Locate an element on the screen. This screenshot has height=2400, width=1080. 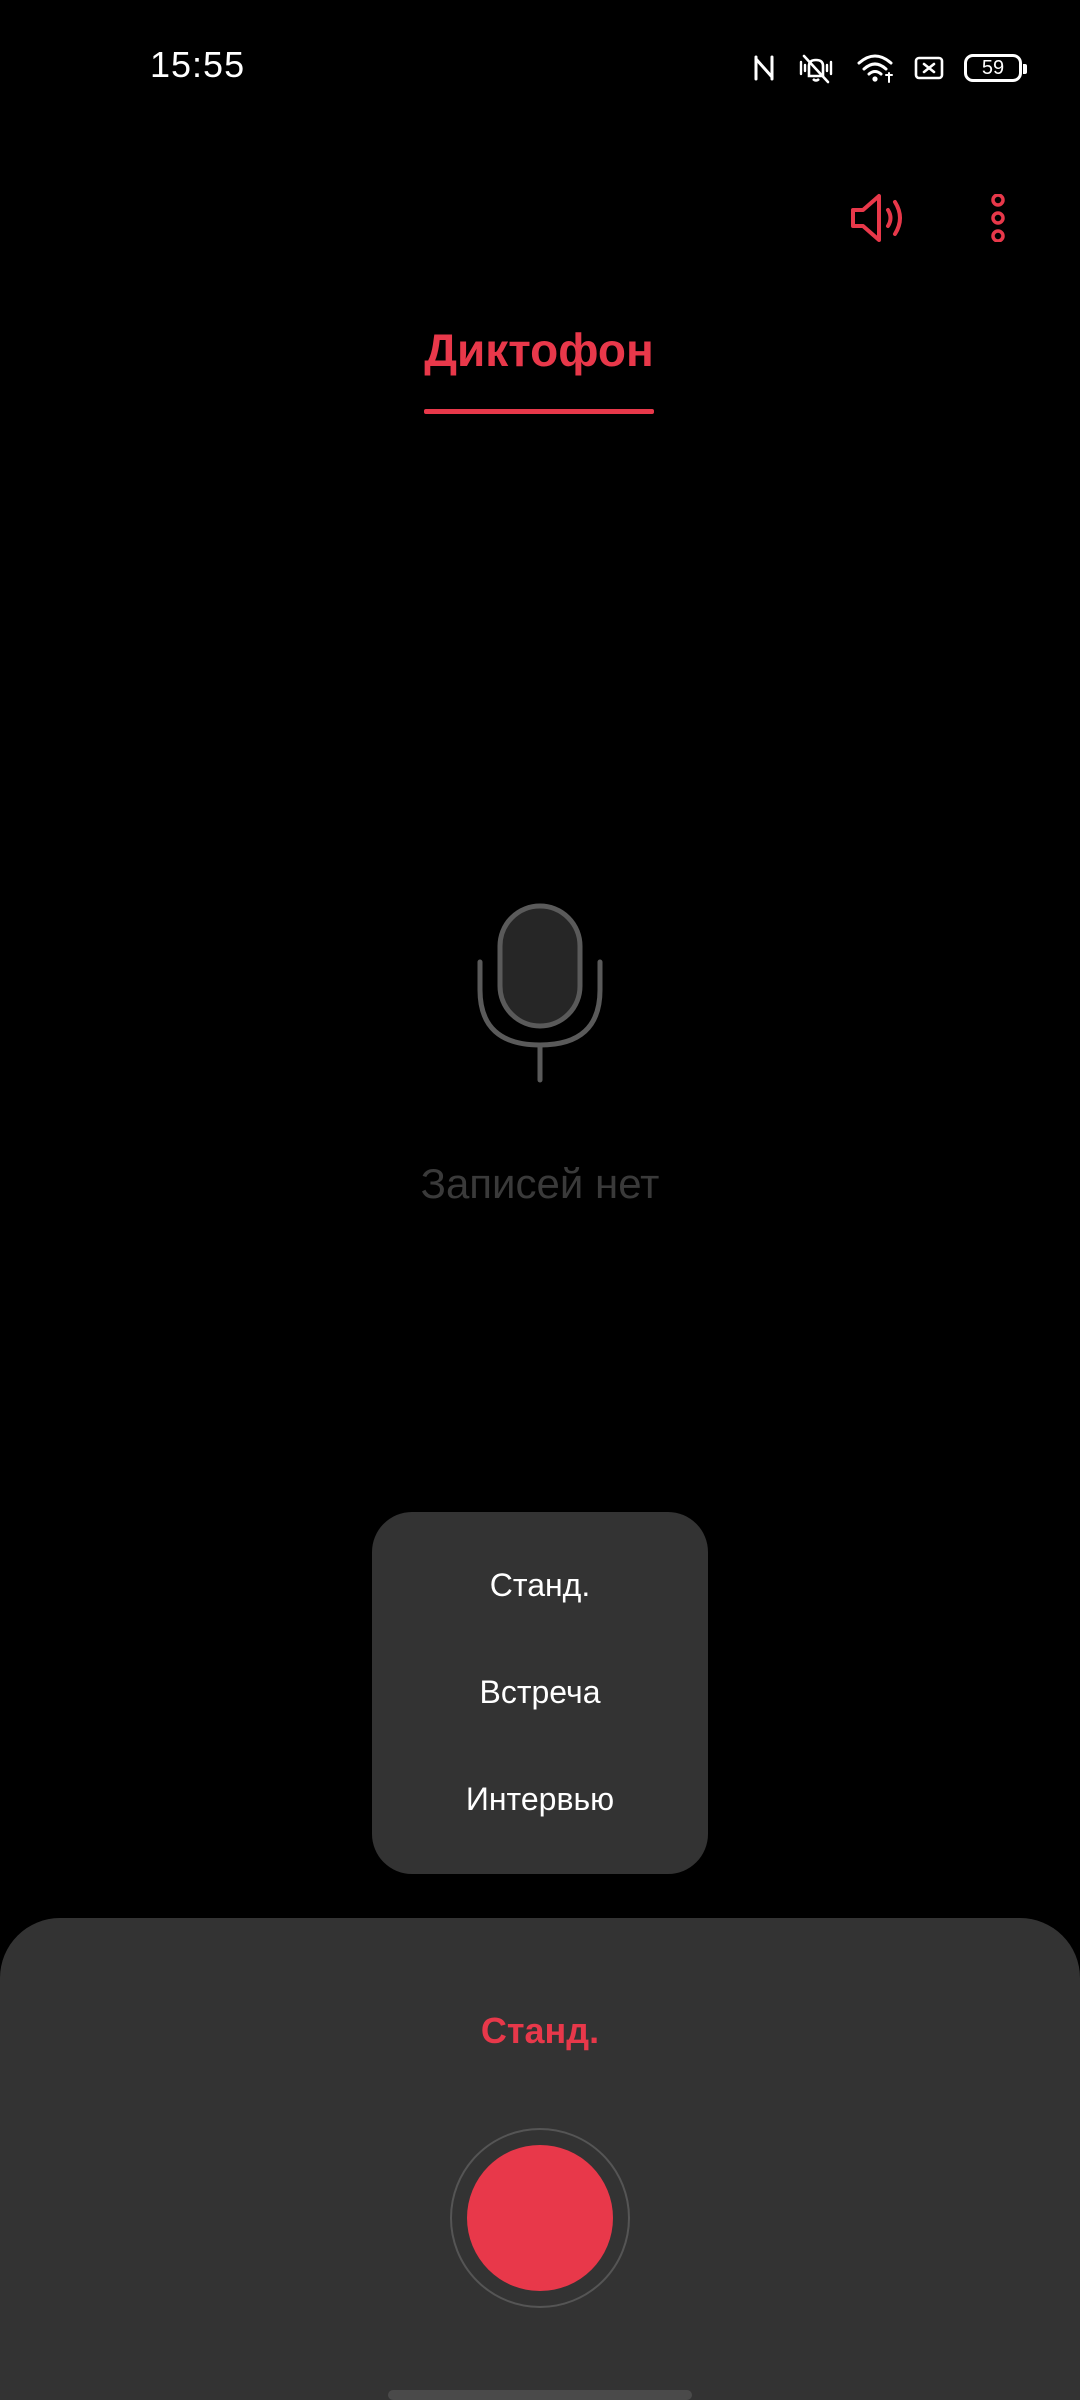
more-options-button is located at coordinates (998, 220).